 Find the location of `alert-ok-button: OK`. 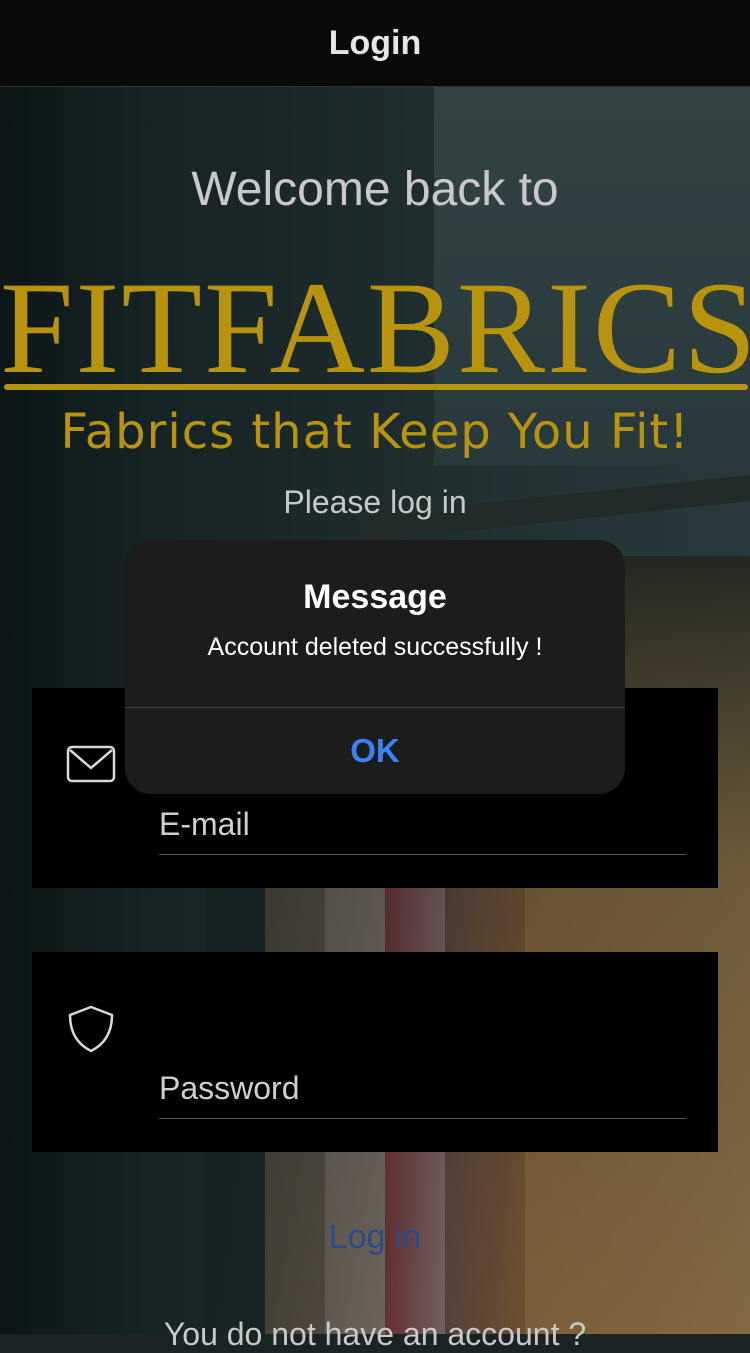

alert-ok-button: OK is located at coordinates (375, 751).